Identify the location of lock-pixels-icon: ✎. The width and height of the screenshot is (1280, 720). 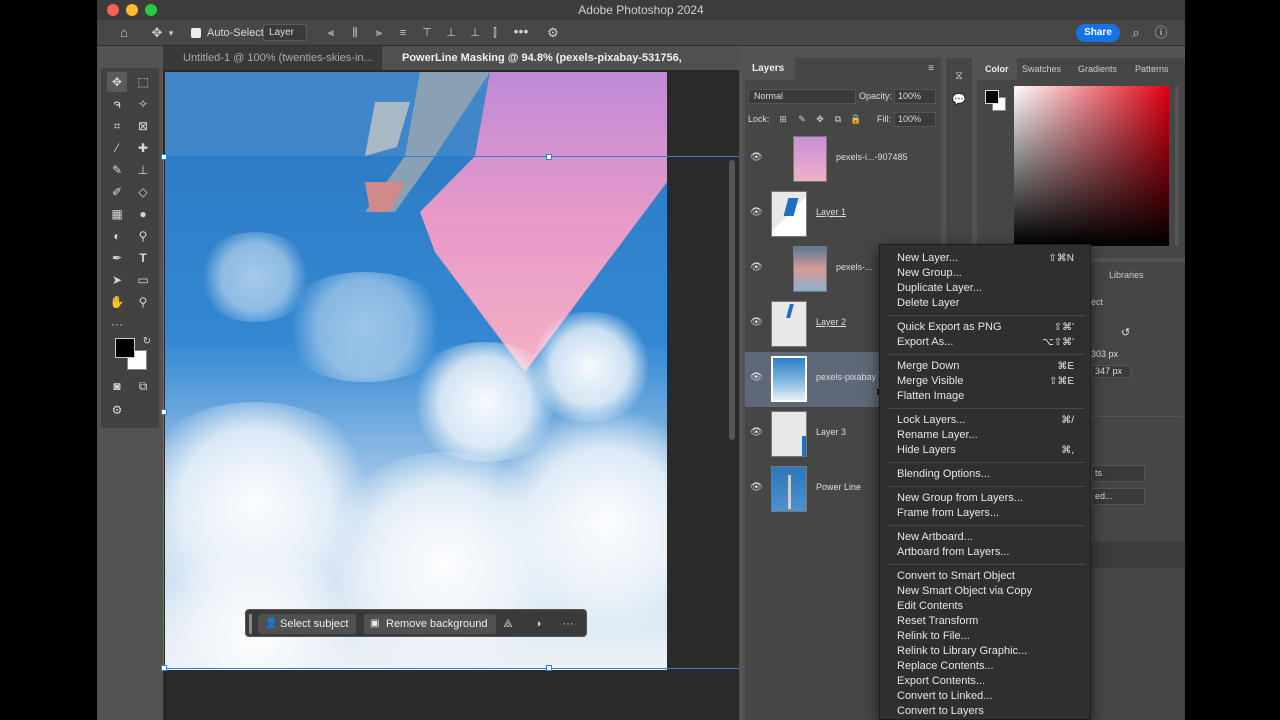
(802, 119).